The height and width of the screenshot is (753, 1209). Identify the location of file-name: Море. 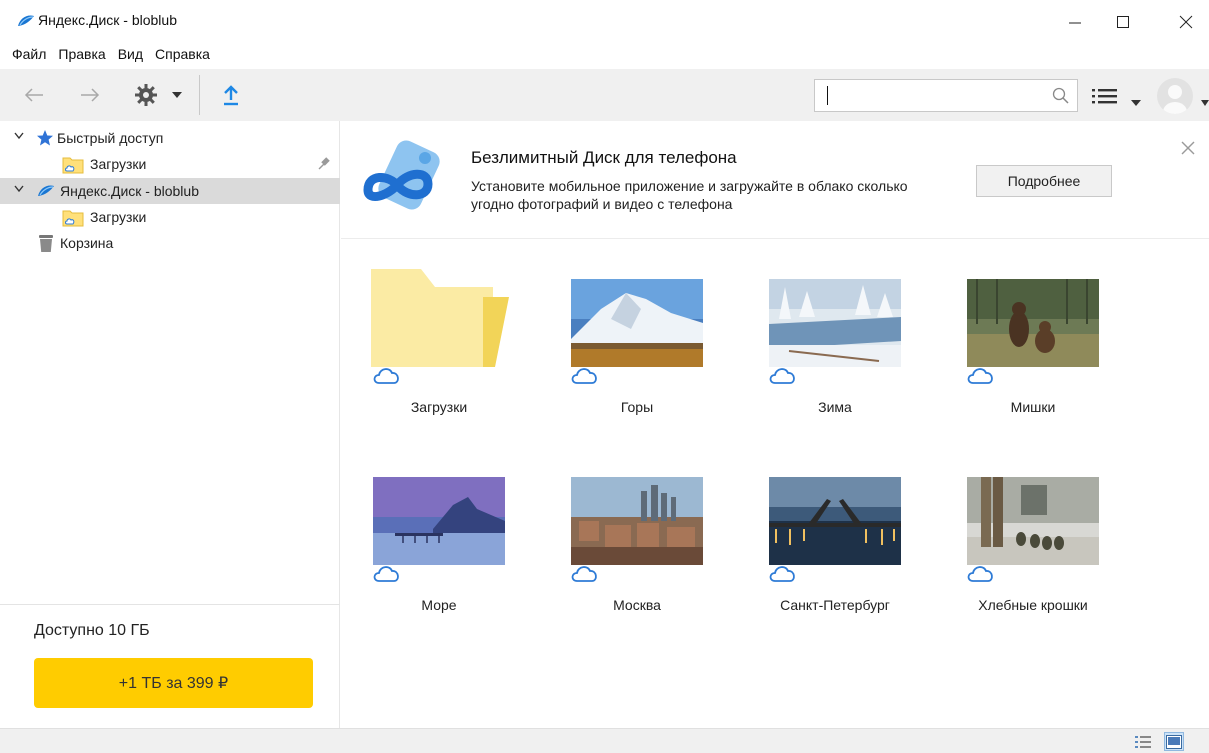
(439, 605).